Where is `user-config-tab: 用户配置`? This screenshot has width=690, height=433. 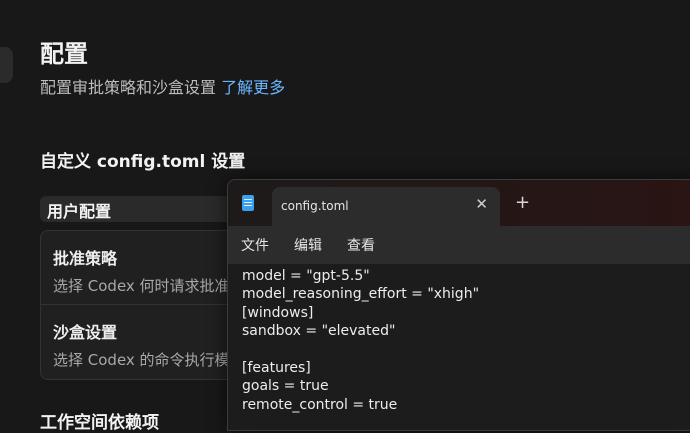
user-config-tab: 用户配置 is located at coordinates (140, 209).